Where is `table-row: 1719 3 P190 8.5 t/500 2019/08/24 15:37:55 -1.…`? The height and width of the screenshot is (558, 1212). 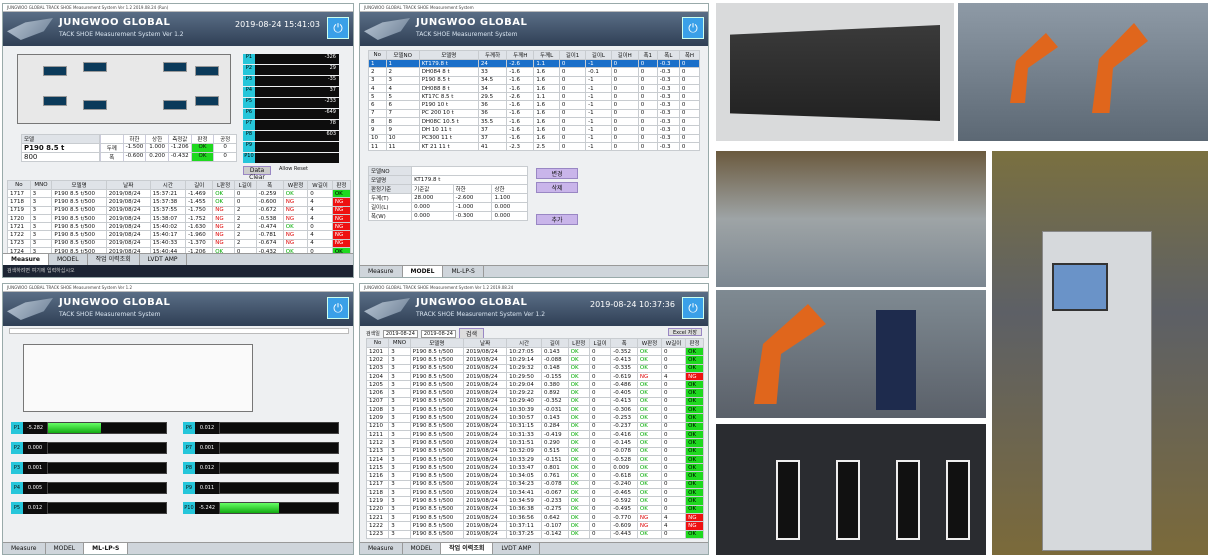
table-row: 1719 3 P190 8.5 t/500 2019/08/24 15:37:55 -1.… is located at coordinates (179, 210).